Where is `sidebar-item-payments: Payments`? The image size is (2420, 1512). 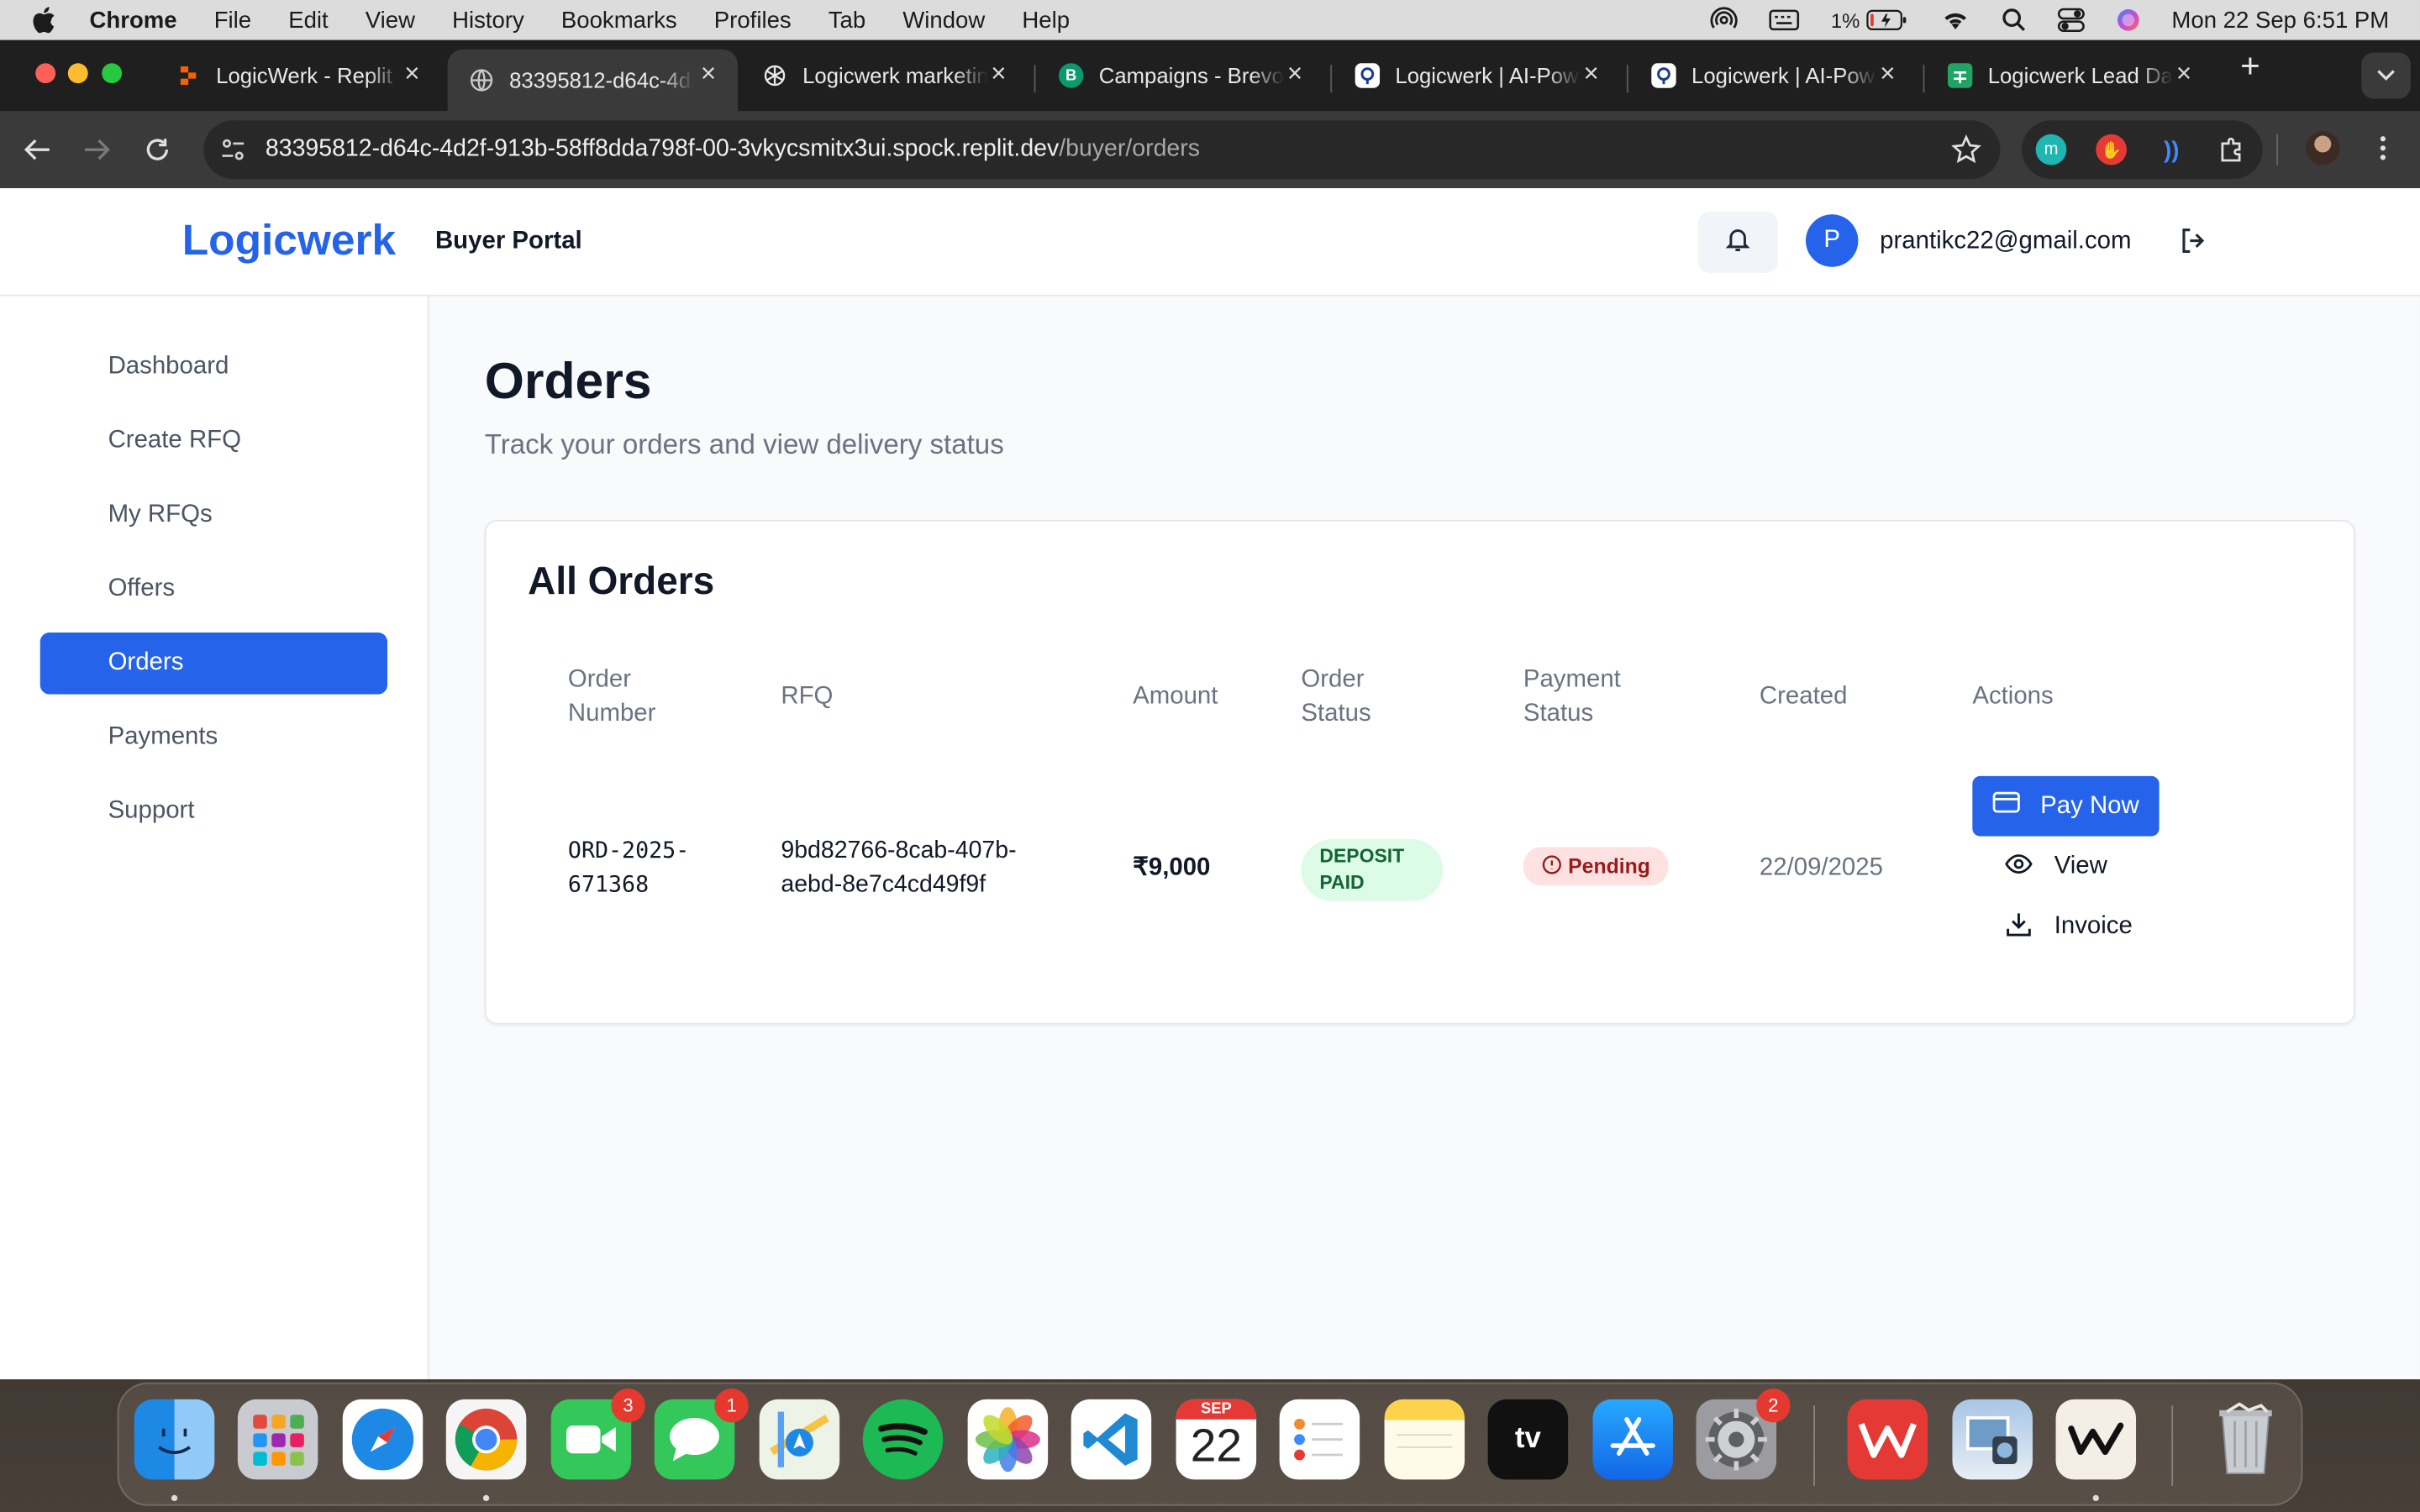
sidebar-item-payments: Payments is located at coordinates (214, 737).